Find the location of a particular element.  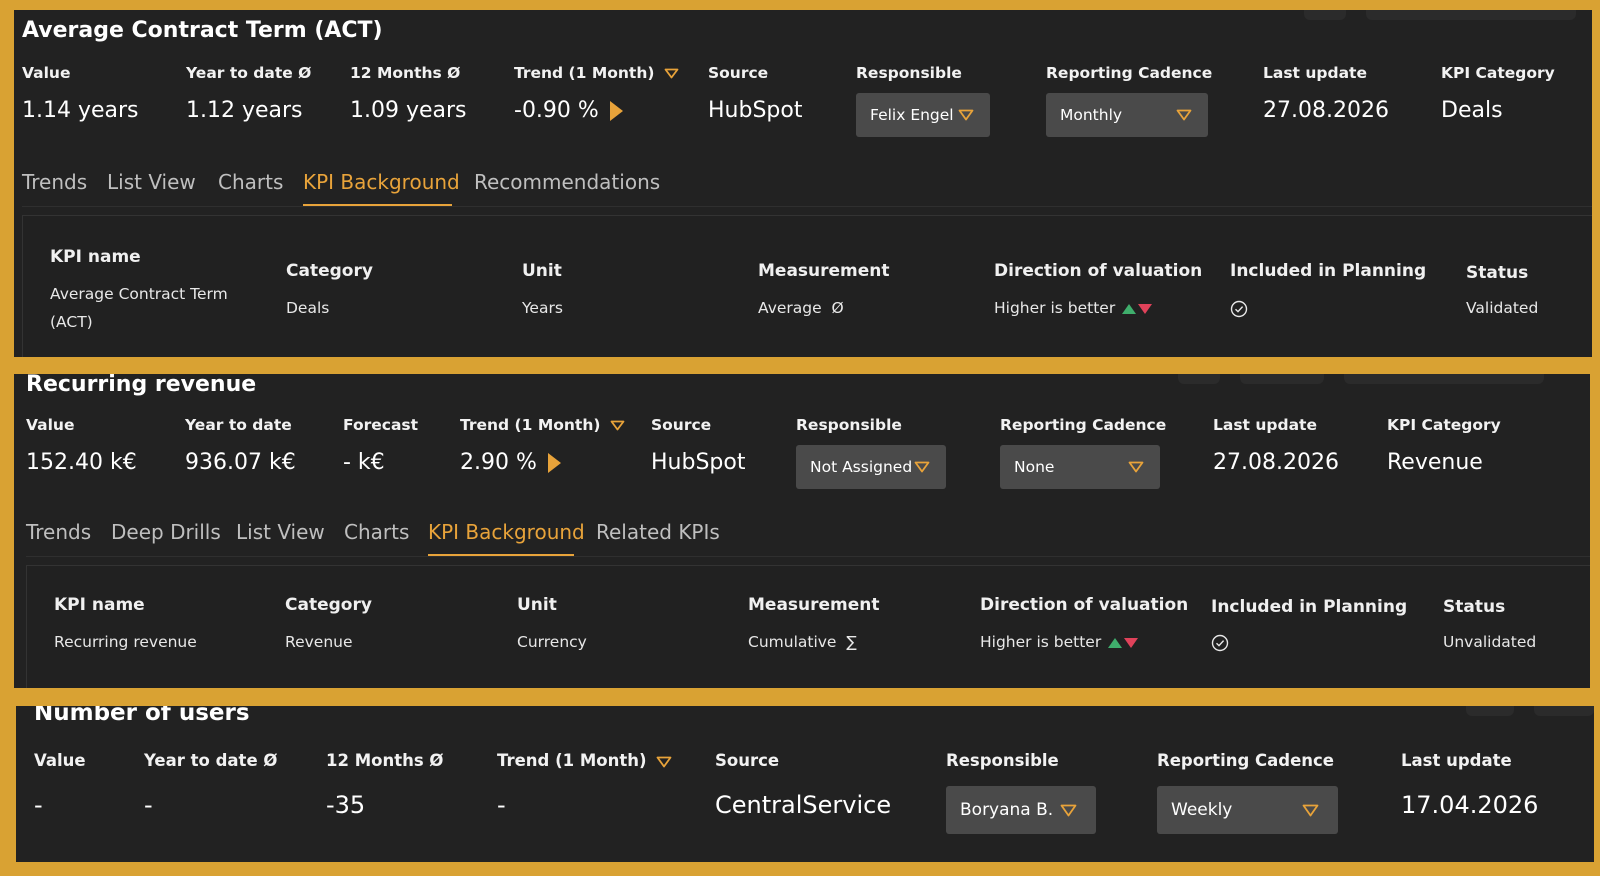

value-value: 1.14 years is located at coordinates (80, 110).